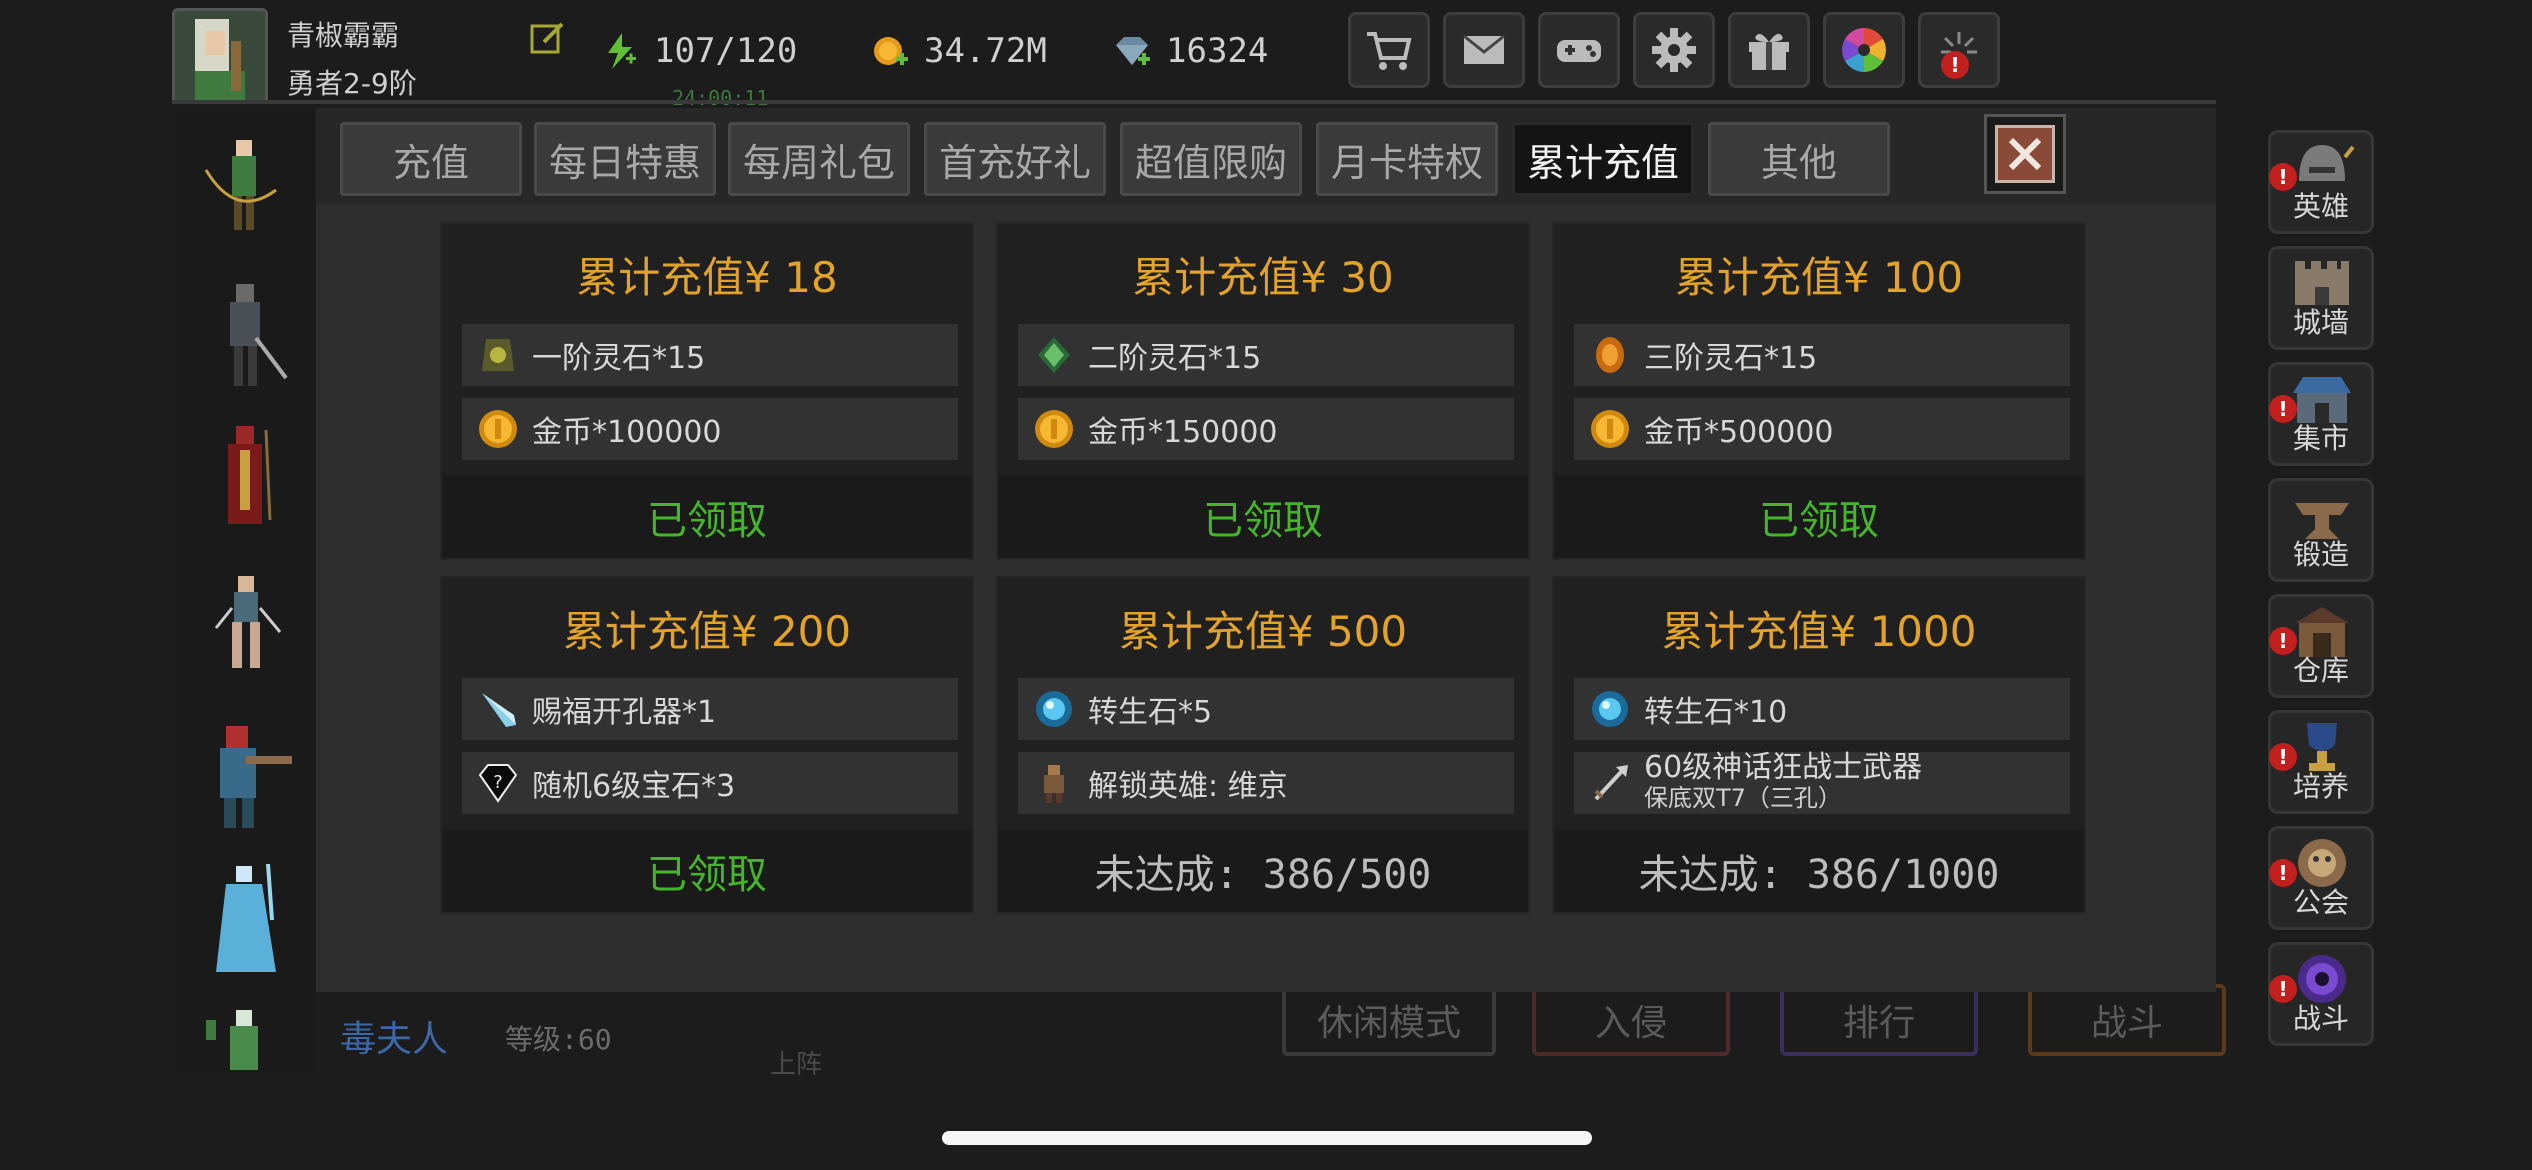 The width and height of the screenshot is (2532, 1170). I want to click on reward-item: 金币*100000, so click(710, 429).